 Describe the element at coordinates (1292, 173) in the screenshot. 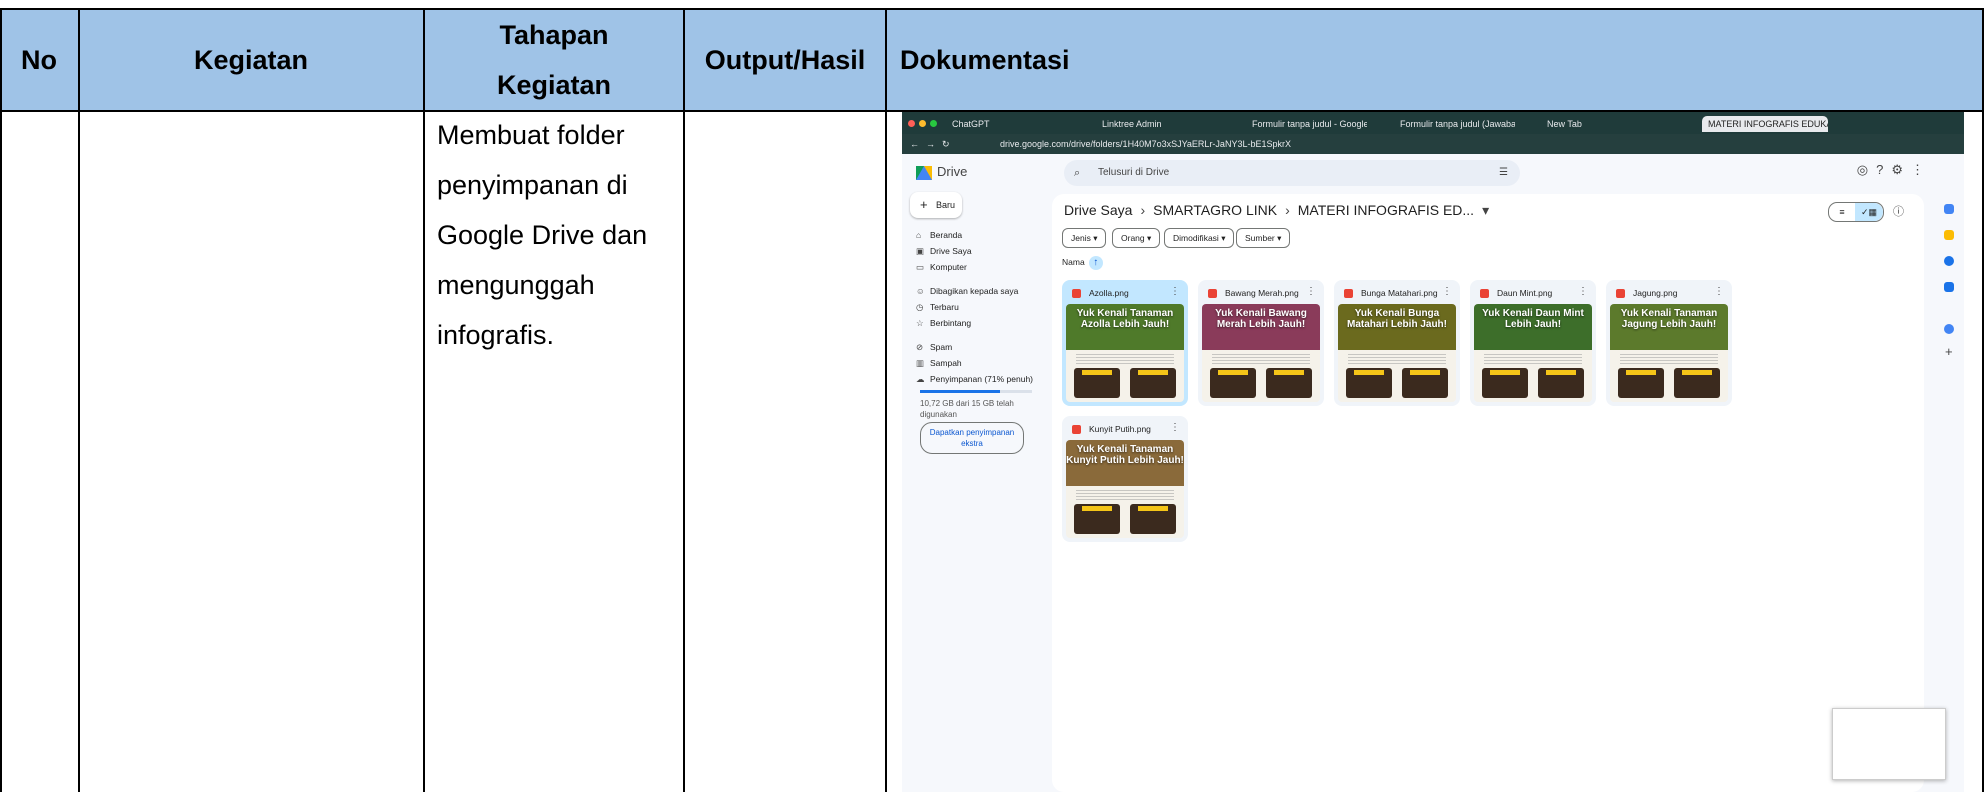

I see `search-input: ⌕ Telusuri di Drive ☰` at that location.